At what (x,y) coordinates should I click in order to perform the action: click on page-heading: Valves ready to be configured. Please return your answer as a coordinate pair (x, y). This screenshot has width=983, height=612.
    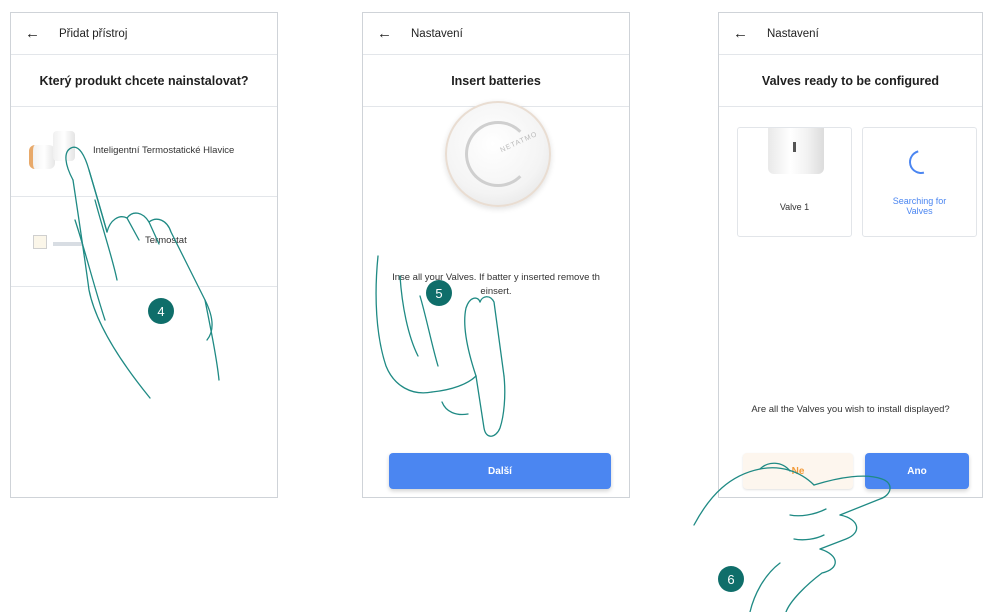
    Looking at the image, I should click on (850, 81).